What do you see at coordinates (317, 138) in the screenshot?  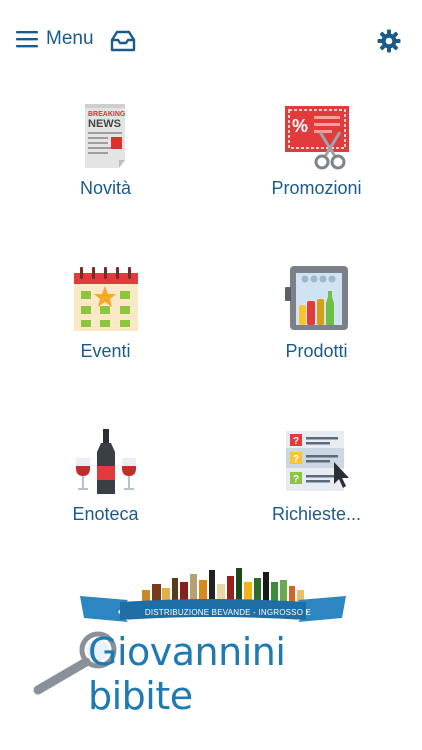 I see `coupon-icon: %` at bounding box center [317, 138].